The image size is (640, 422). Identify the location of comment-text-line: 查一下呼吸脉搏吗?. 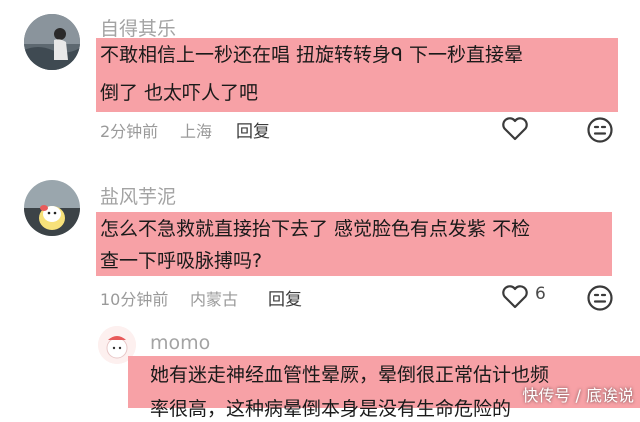
(181, 261).